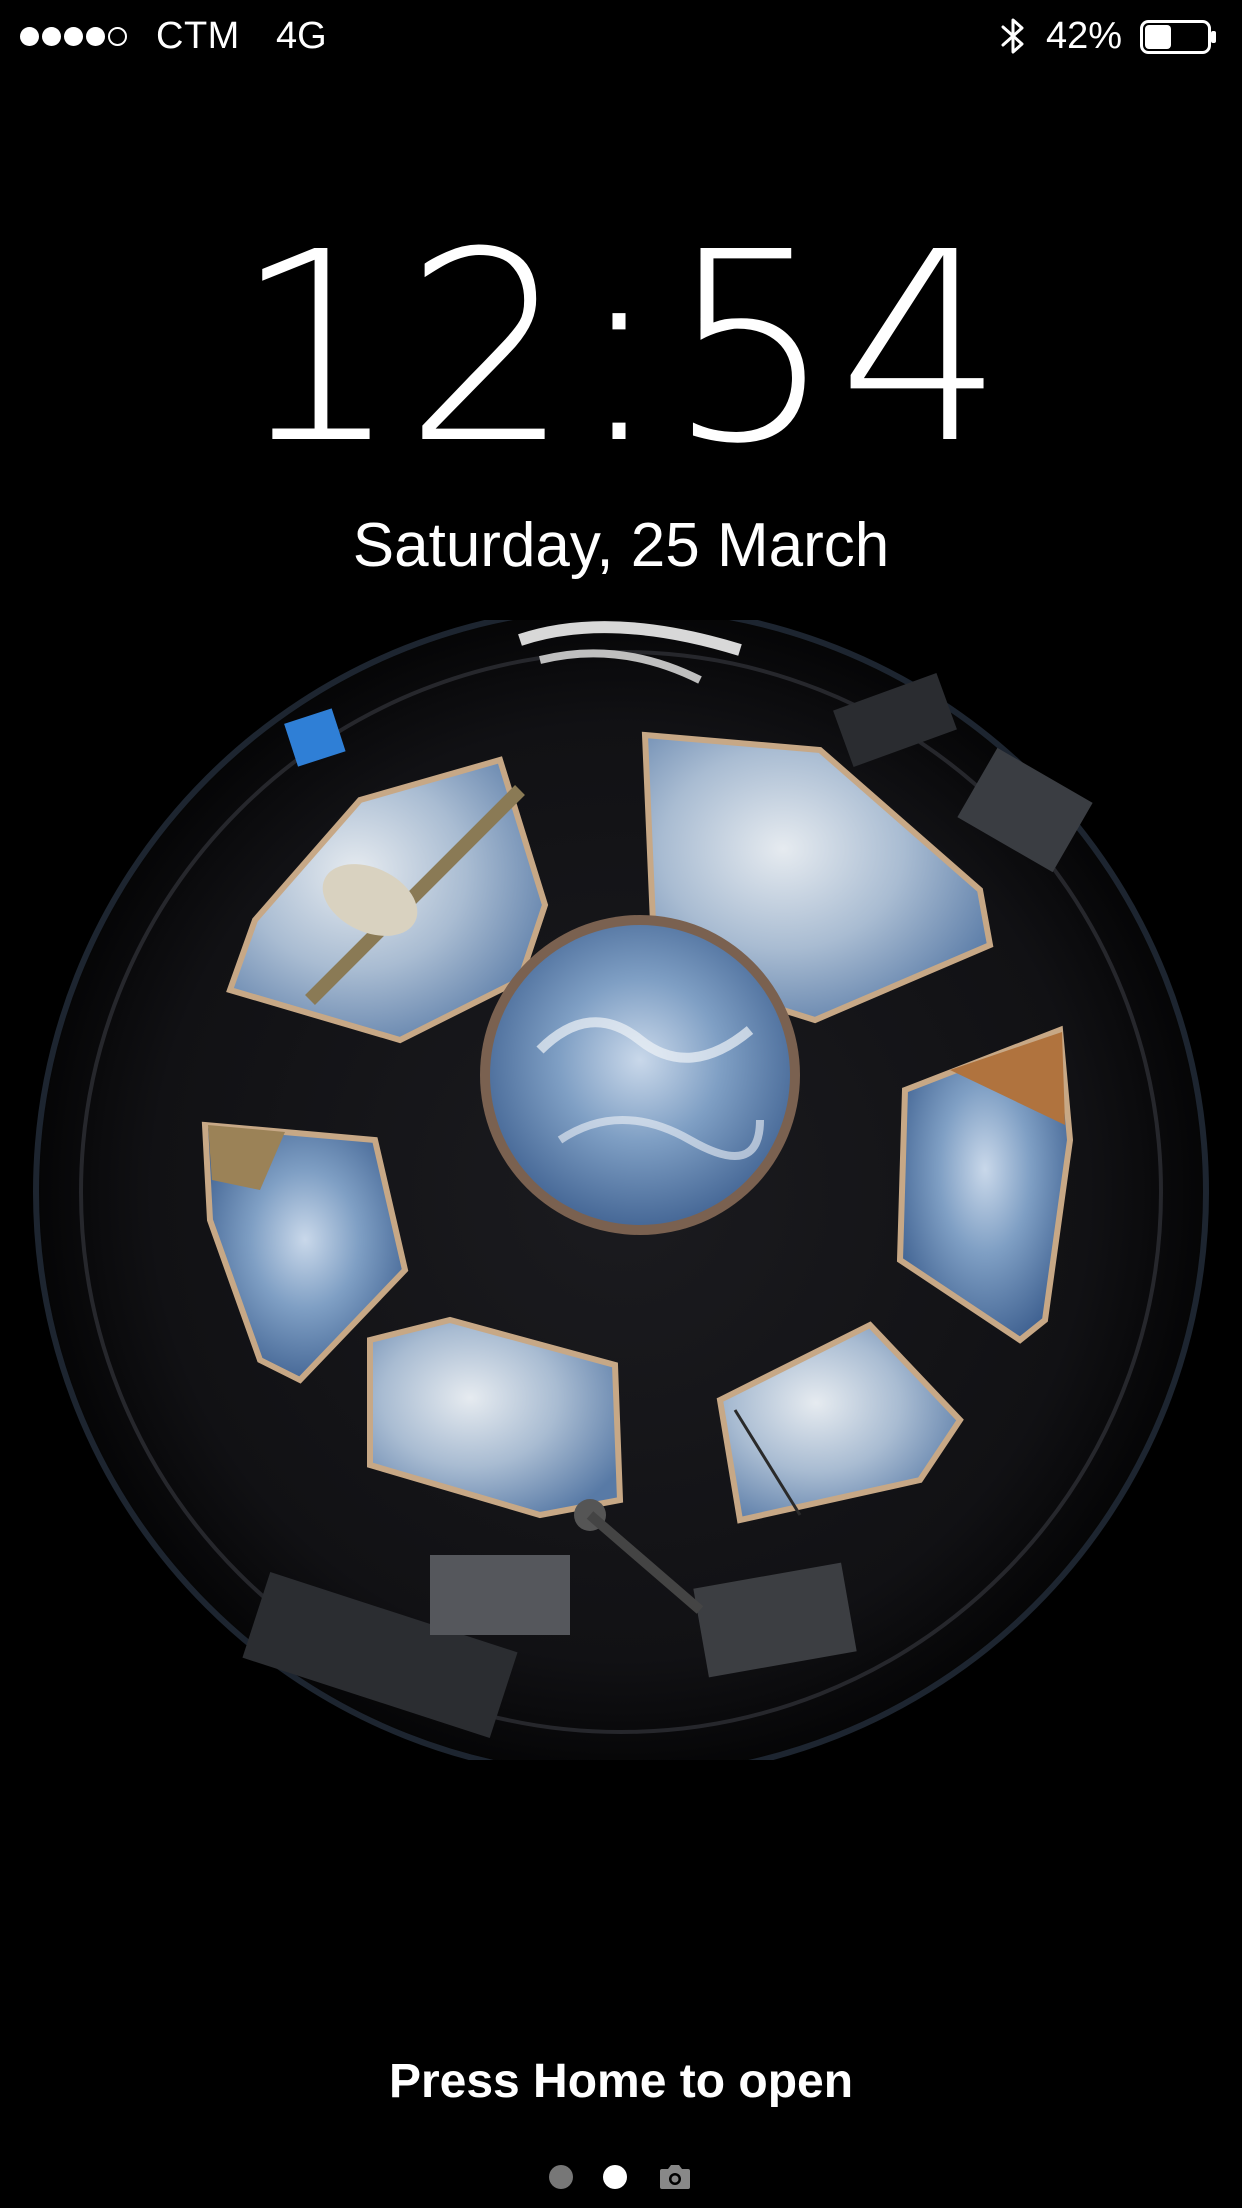  What do you see at coordinates (1012, 36) in the screenshot?
I see `bluetooth-icon` at bounding box center [1012, 36].